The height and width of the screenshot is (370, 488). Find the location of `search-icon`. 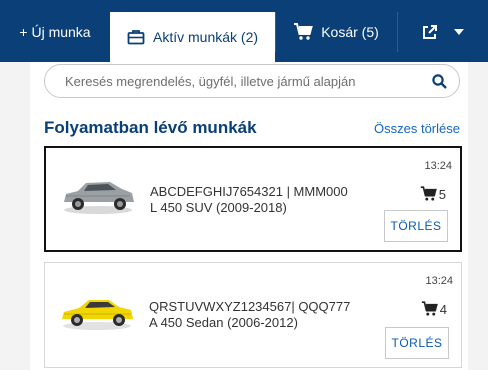

search-icon is located at coordinates (439, 81).